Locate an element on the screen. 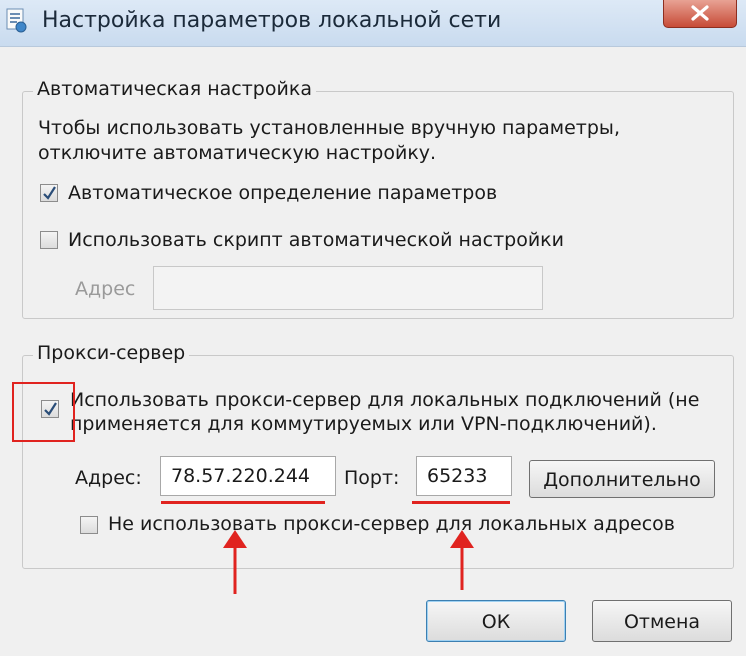 The height and width of the screenshot is (656, 746). auto-detect-checkbox is located at coordinates (49, 193).